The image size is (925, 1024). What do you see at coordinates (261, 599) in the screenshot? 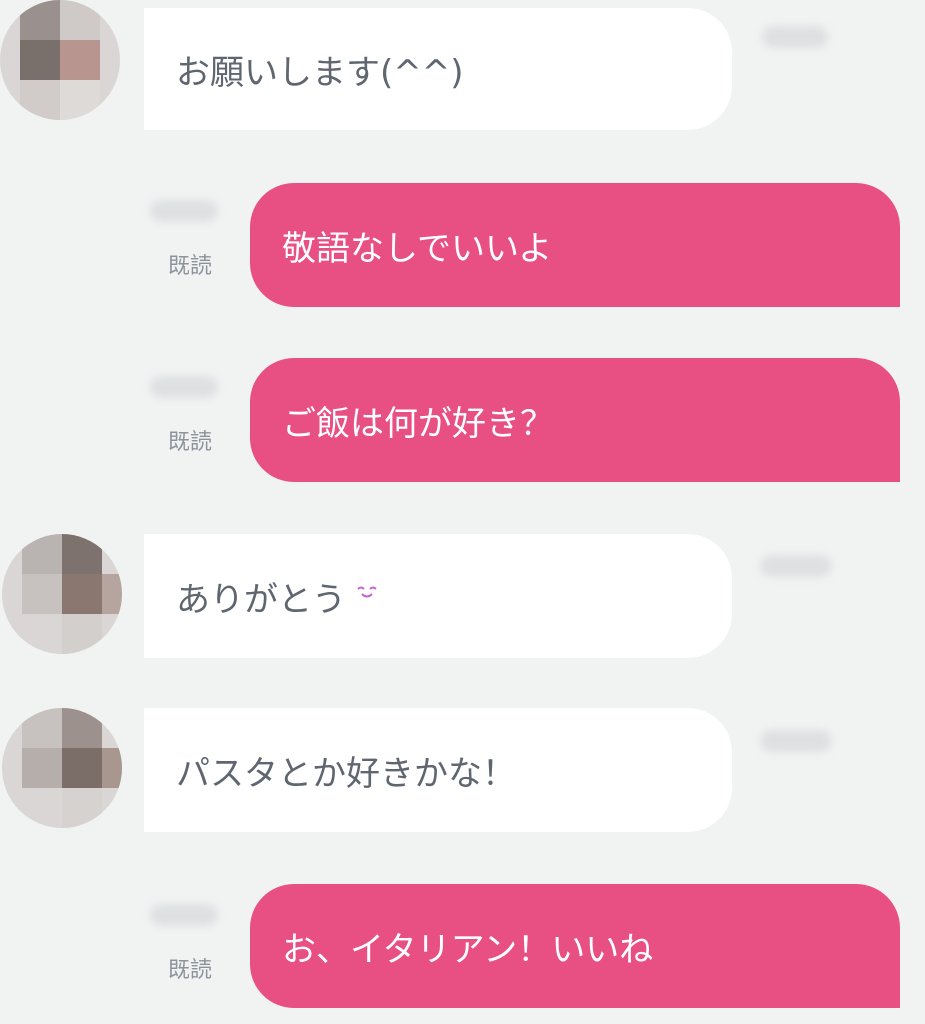
I see `message-text: ありがとう` at bounding box center [261, 599].